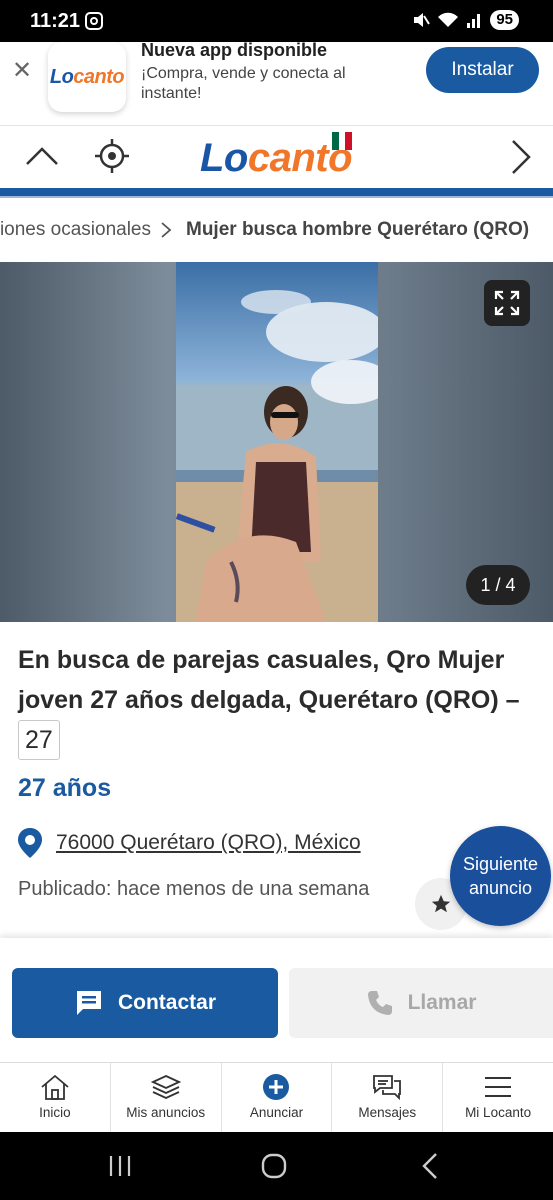  What do you see at coordinates (88, 1003) in the screenshot?
I see `message-icon` at bounding box center [88, 1003].